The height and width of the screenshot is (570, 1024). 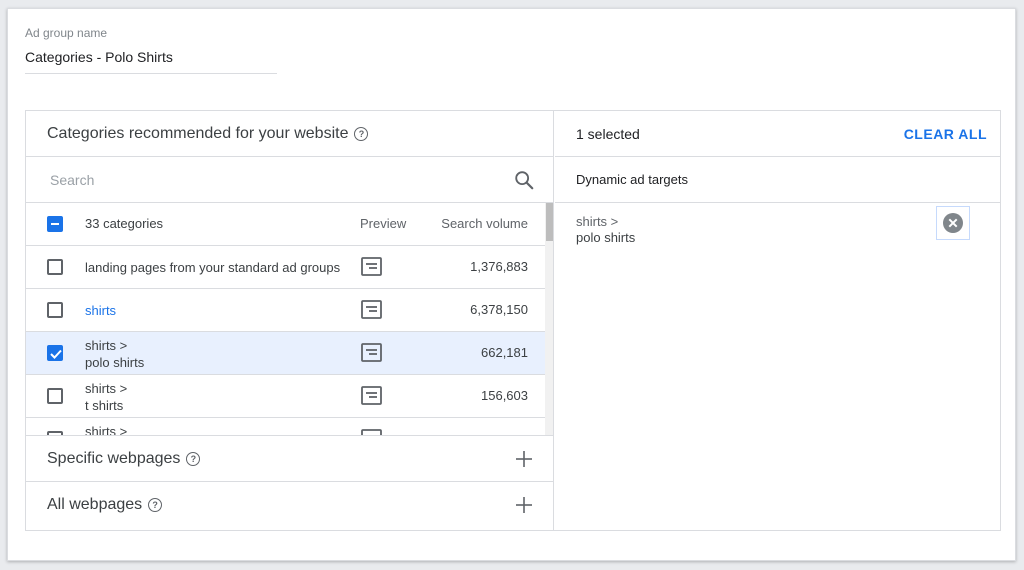 I want to click on search-row, so click(x=289, y=180).